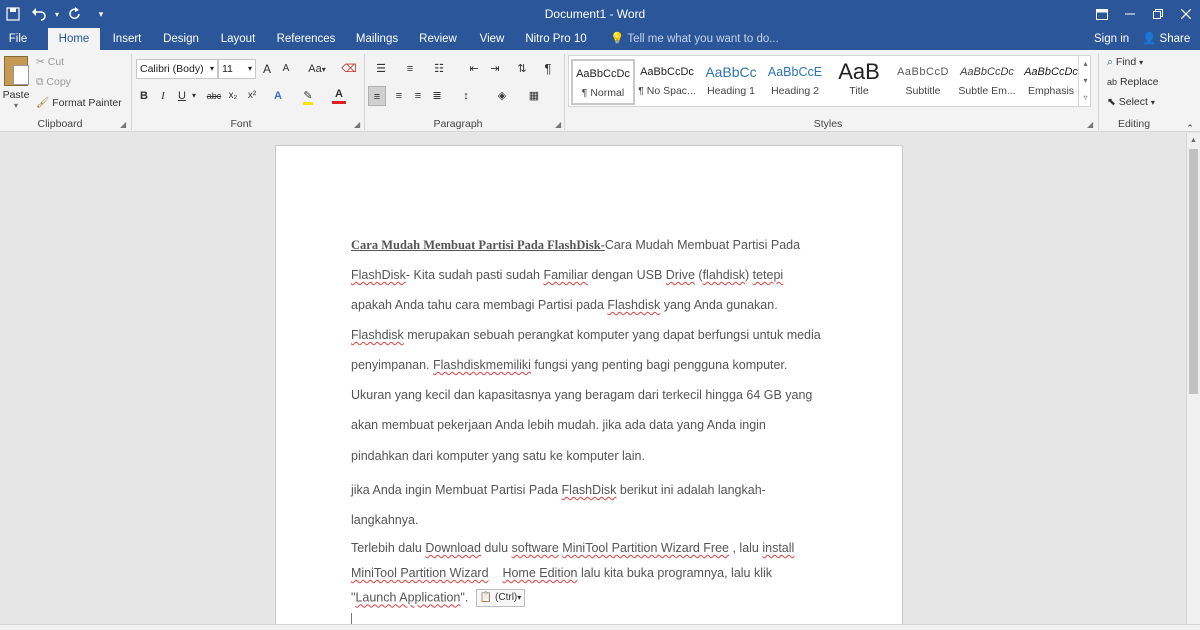 The height and width of the screenshot is (630, 1200). What do you see at coordinates (241, 124) in the screenshot?
I see `font-group-label: Font` at bounding box center [241, 124].